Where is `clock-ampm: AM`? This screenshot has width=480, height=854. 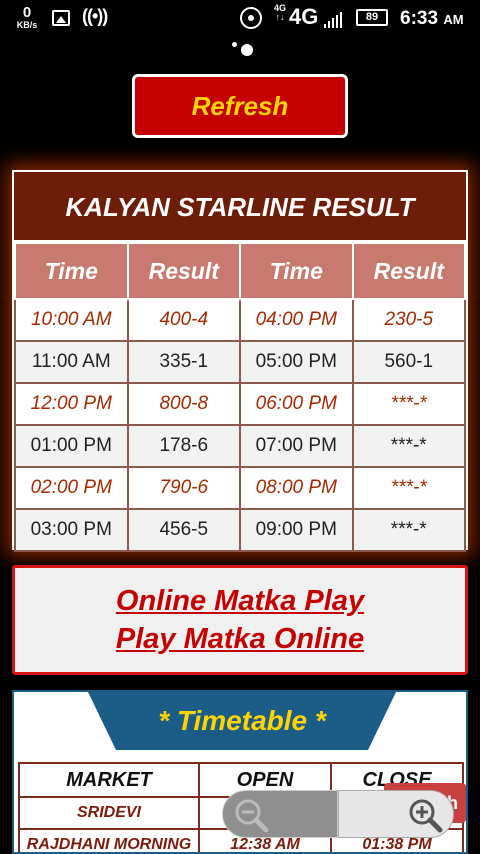 clock-ampm: AM is located at coordinates (453, 19).